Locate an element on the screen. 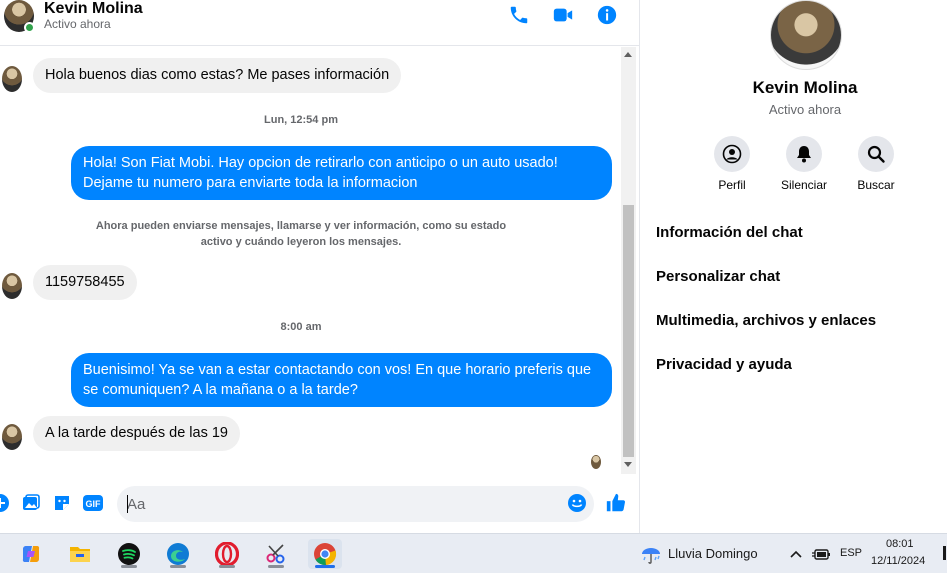 Image resolution: width=947 pixels, height=573 pixels. search-button: Buscar is located at coordinates (876, 164).